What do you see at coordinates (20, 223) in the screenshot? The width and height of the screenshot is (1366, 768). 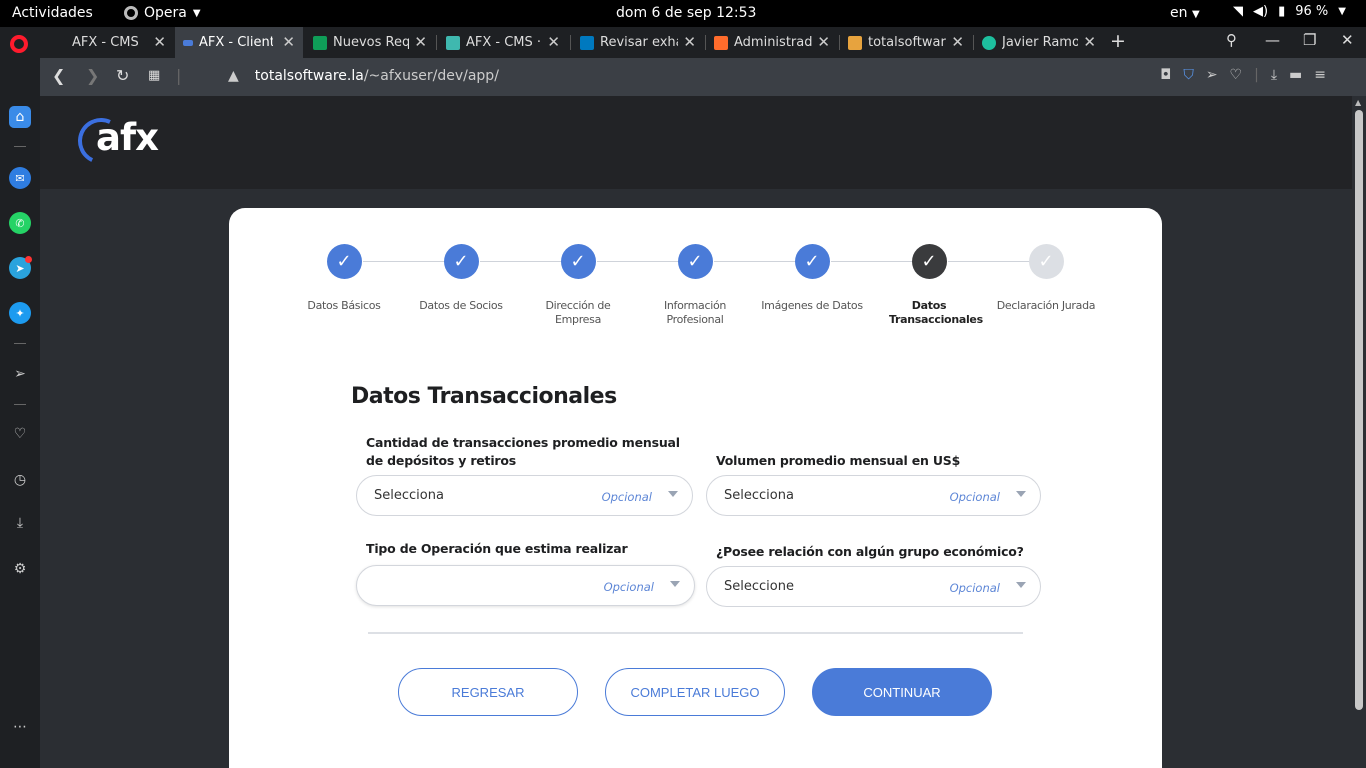 I see `whatsapp-icon: ✆` at bounding box center [20, 223].